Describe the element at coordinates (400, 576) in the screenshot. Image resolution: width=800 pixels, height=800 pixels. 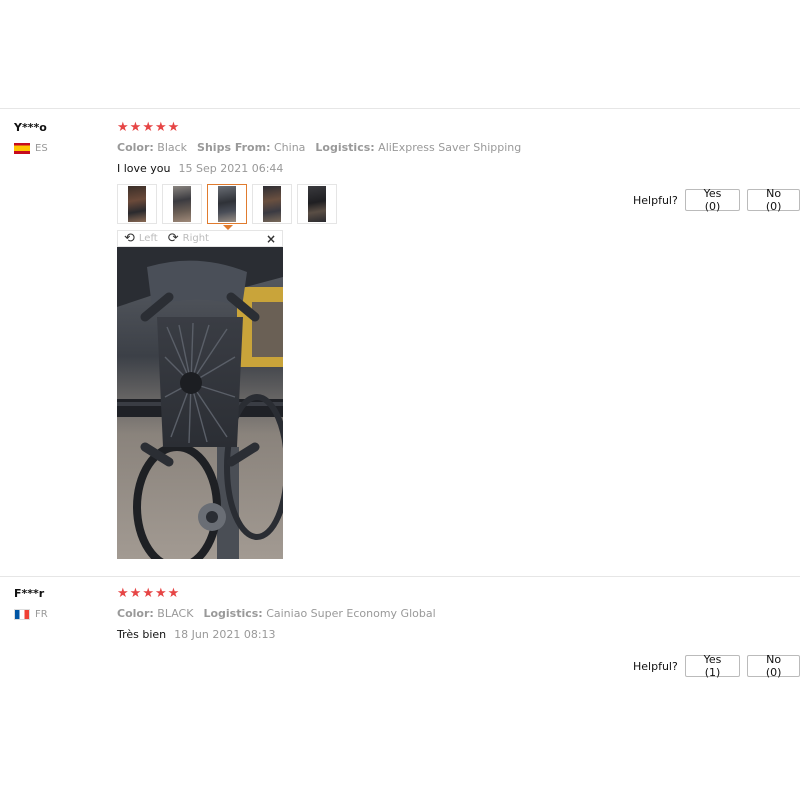
I see `review-divider` at that location.